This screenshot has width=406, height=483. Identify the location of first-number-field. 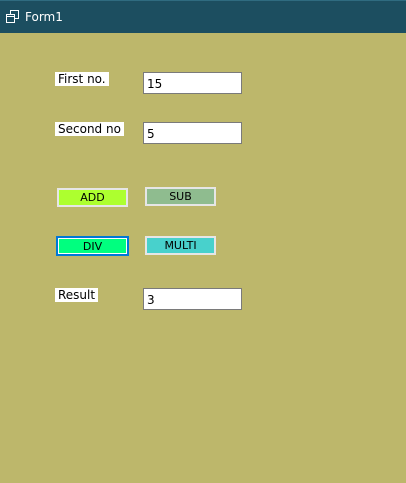
(192, 83).